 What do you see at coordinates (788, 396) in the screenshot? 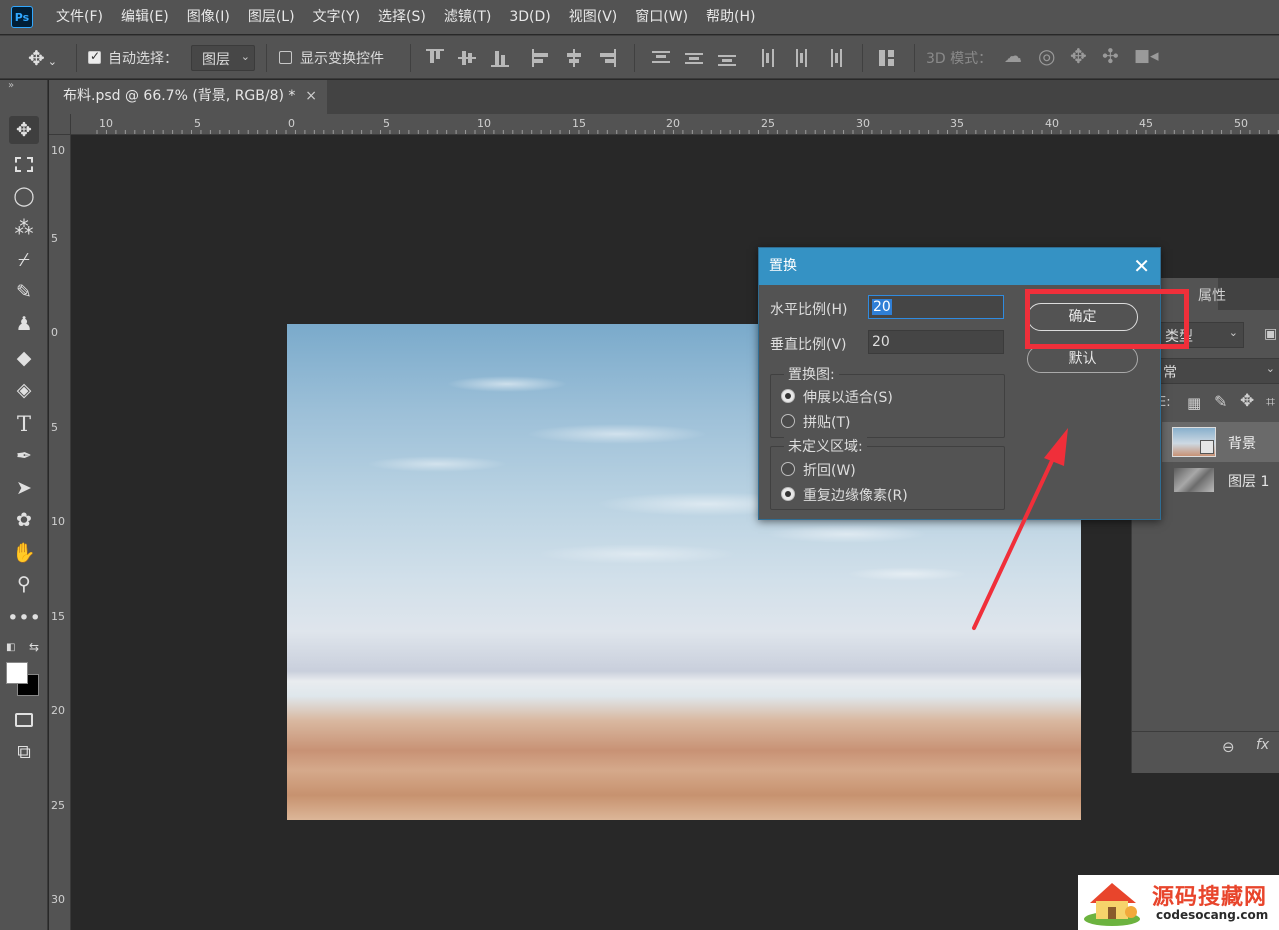
I see `stretch-to-fit-radio` at bounding box center [788, 396].